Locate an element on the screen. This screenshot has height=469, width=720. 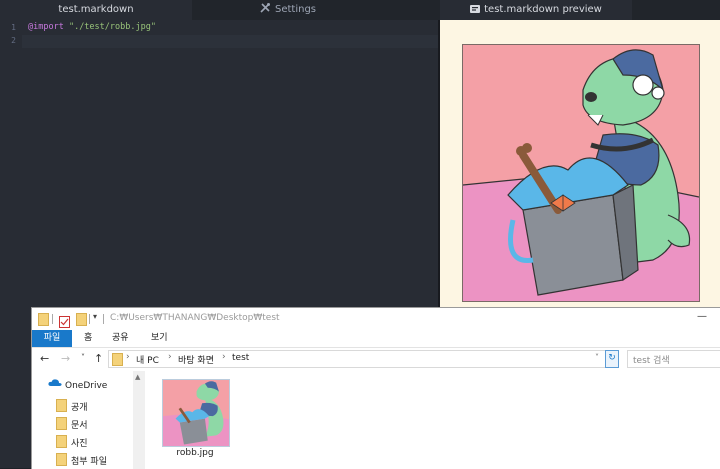
tools-icon is located at coordinates (265, 11).